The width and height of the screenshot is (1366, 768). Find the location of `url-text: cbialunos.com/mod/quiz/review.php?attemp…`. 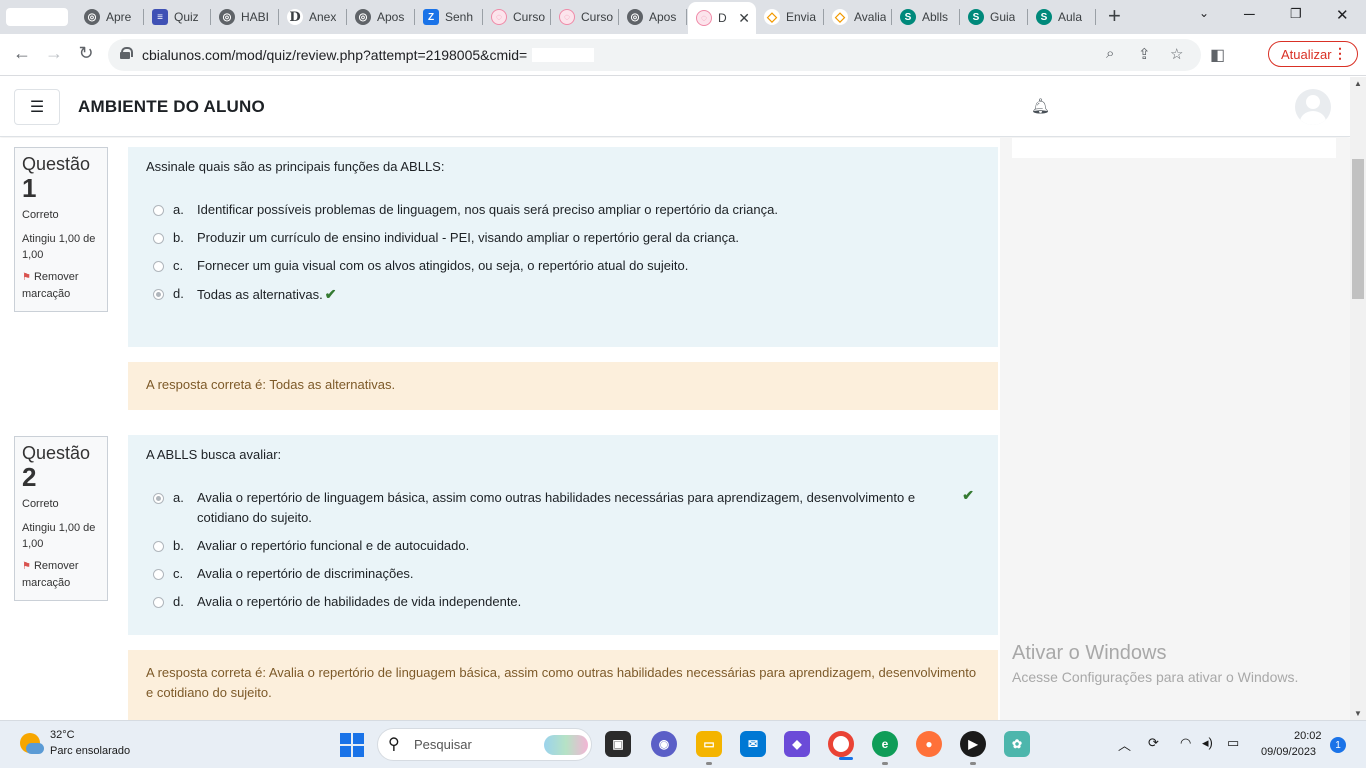

url-text: cbialunos.com/mod/quiz/review.php?attemp… is located at coordinates (334, 55).